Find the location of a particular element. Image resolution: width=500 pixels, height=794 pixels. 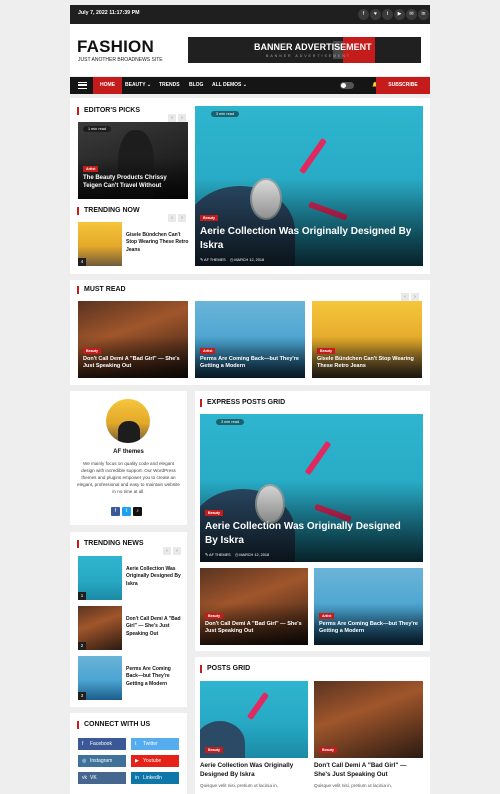

mail-icon: ✉ is located at coordinates (411, 14).